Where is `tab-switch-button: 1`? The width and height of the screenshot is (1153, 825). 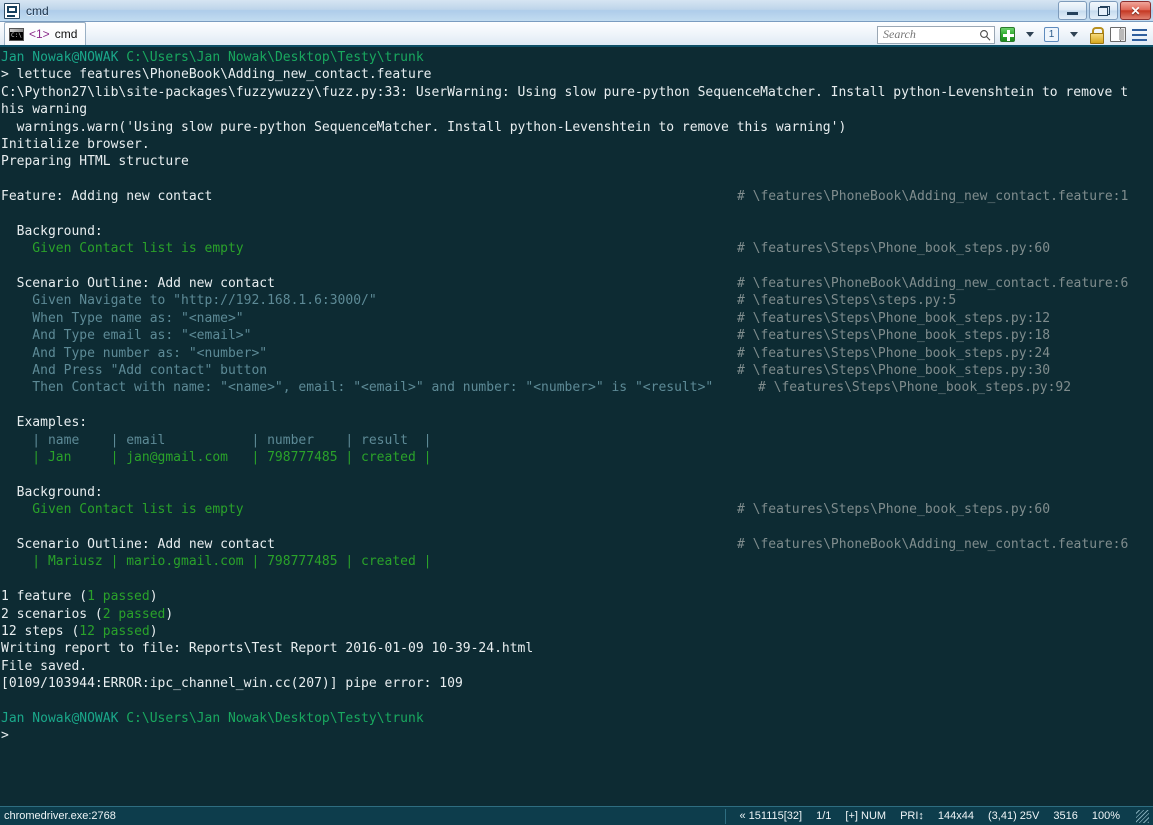
tab-switch-button: 1 is located at coordinates (1051, 34).